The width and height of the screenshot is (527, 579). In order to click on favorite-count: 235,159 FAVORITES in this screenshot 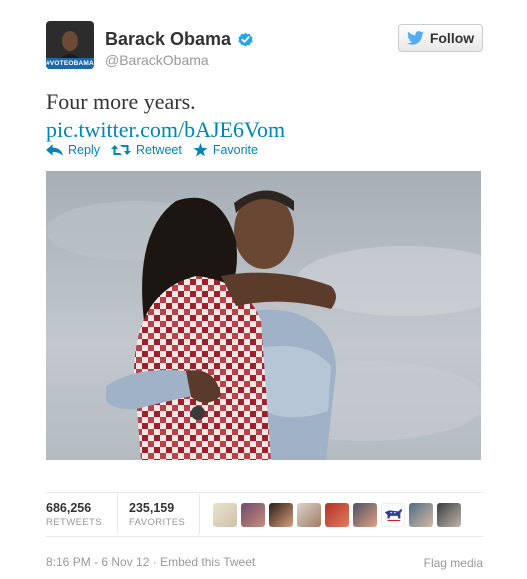, I will do `click(157, 514)`.